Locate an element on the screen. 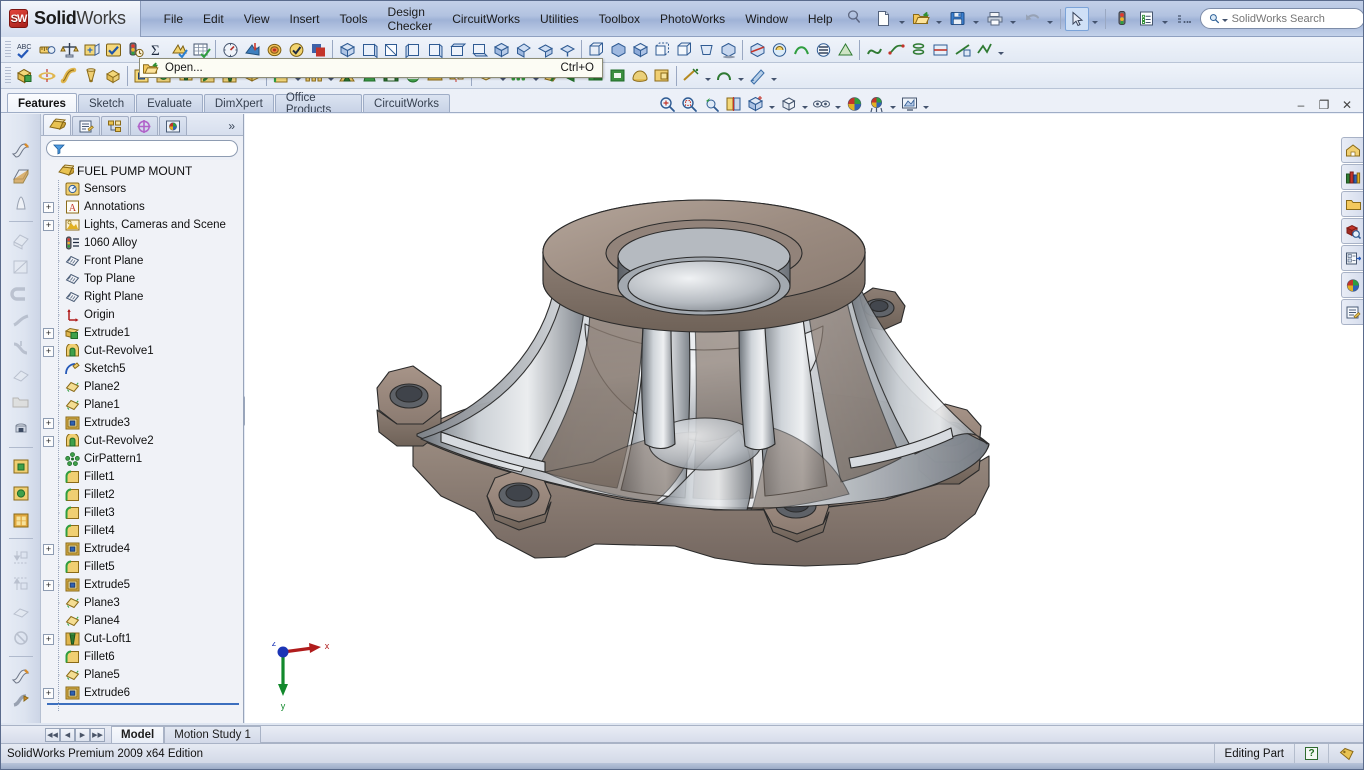  shadows-icon is located at coordinates (728, 50).